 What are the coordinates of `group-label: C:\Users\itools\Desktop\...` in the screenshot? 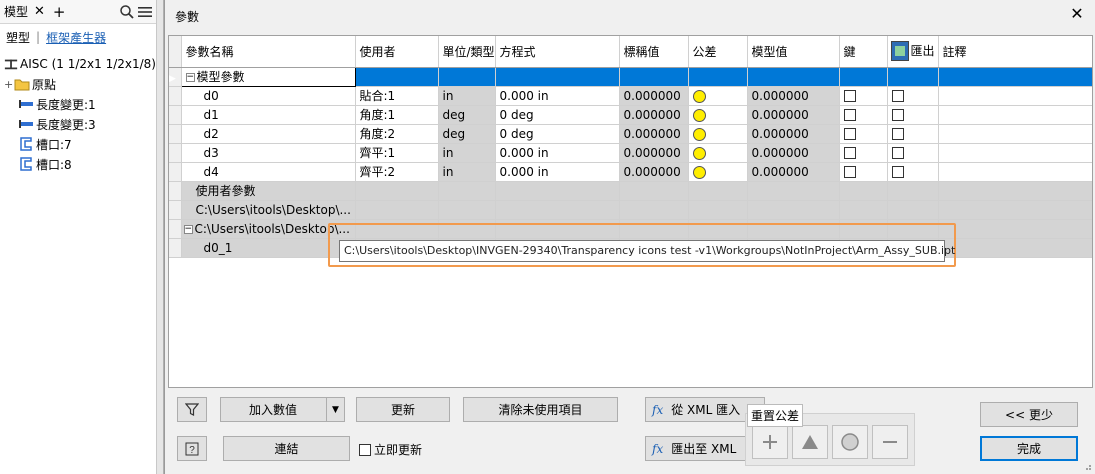 It's located at (268, 210).